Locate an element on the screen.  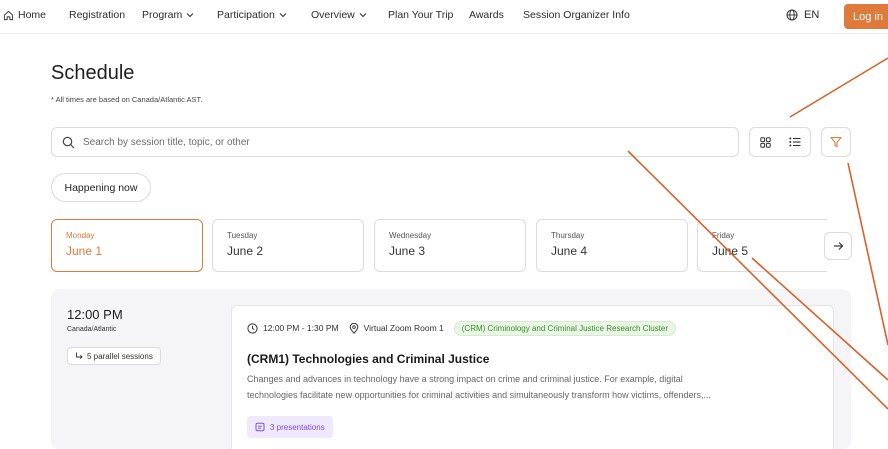
clock-icon is located at coordinates (252, 328).